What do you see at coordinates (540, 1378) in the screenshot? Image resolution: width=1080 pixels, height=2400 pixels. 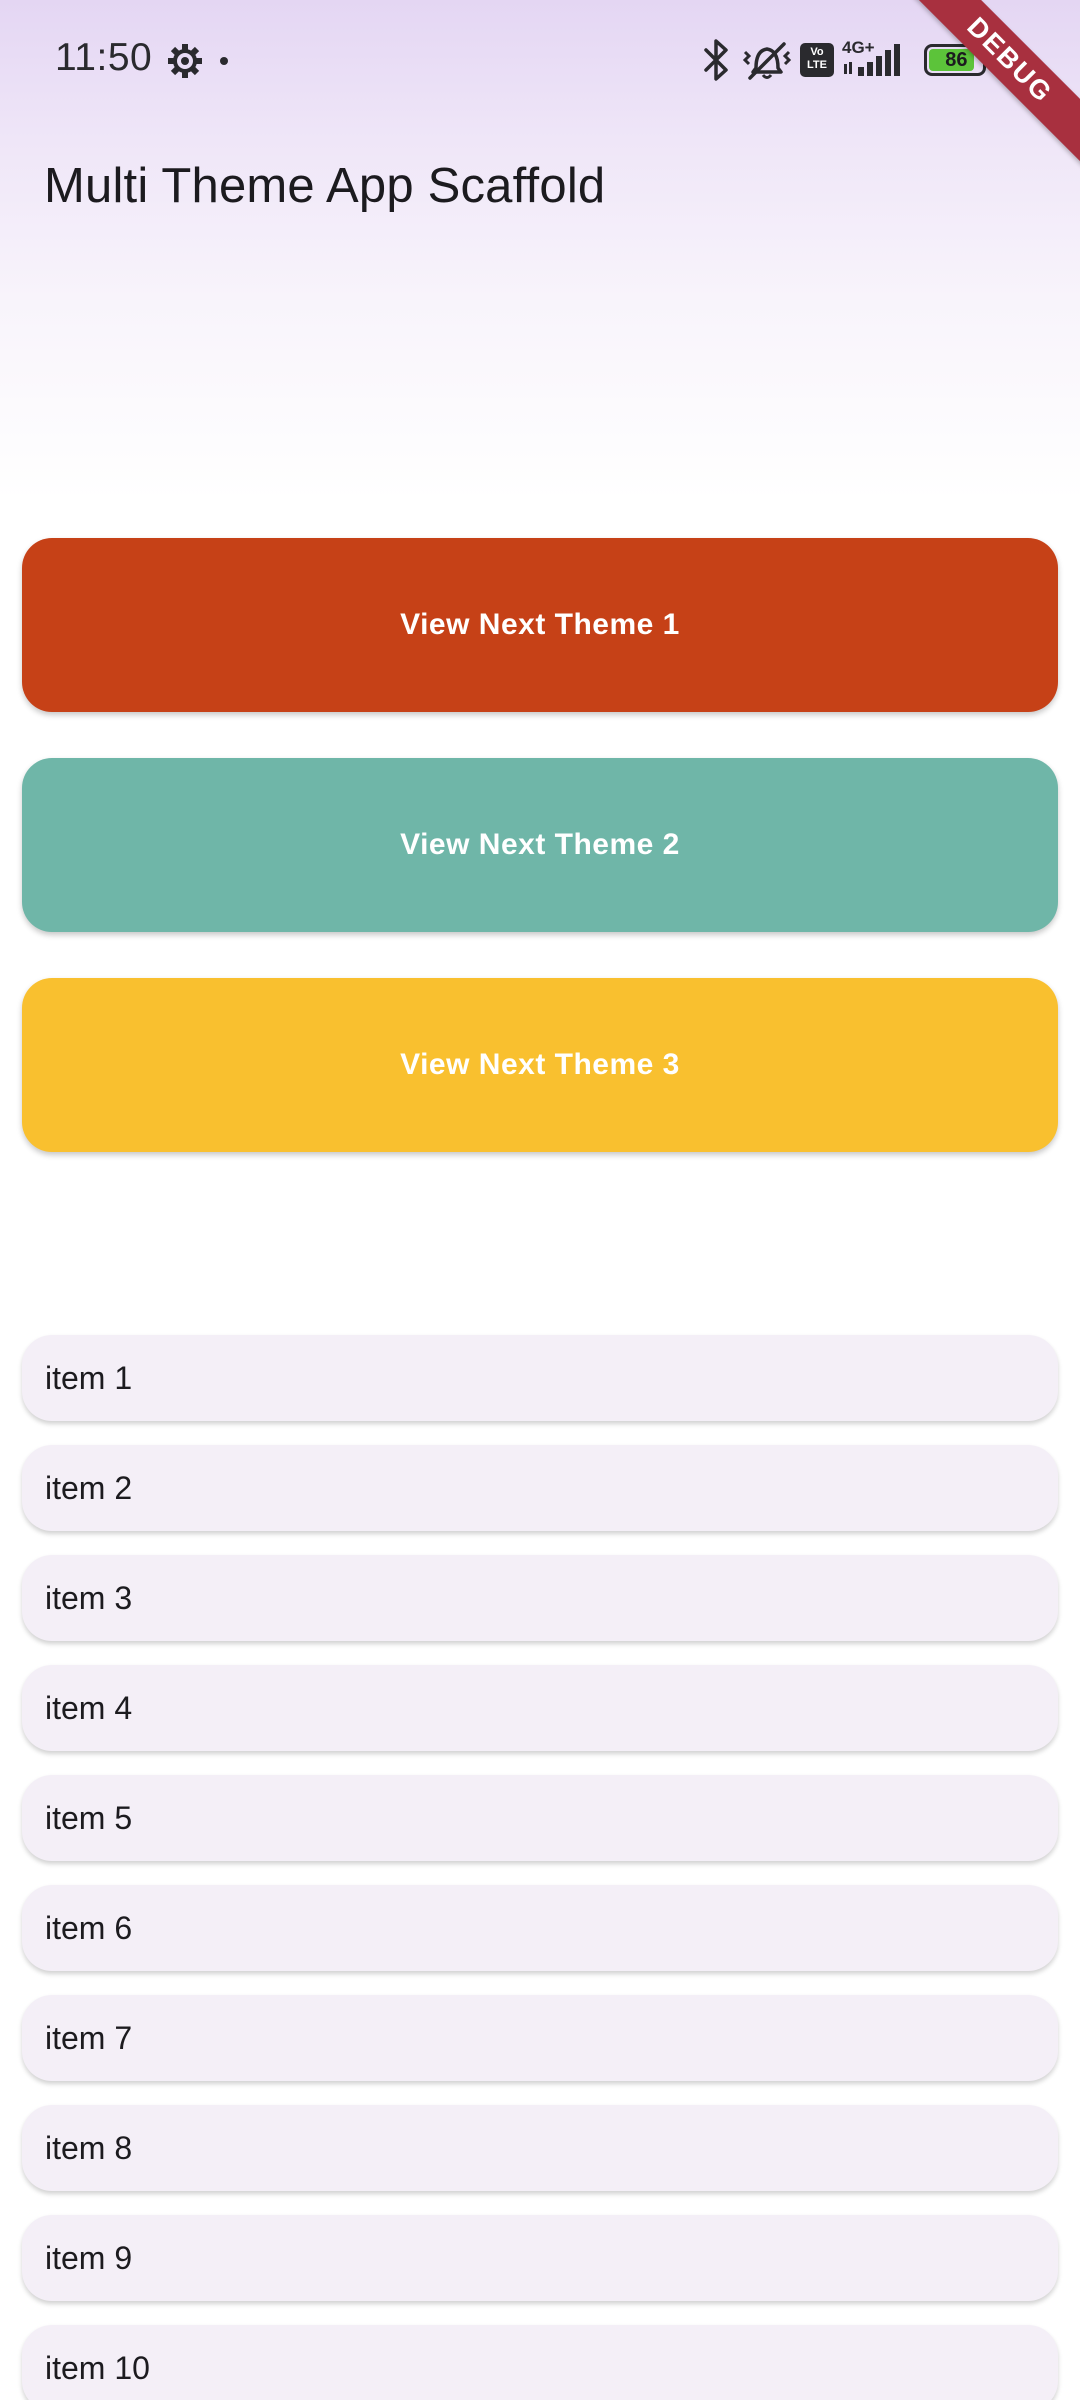 I see `list-item: item 1` at bounding box center [540, 1378].